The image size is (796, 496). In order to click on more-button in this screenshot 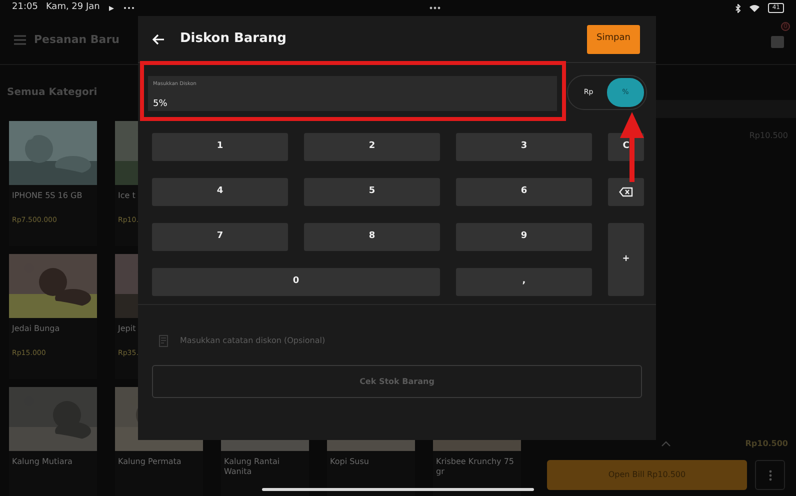, I will do `click(770, 475)`.